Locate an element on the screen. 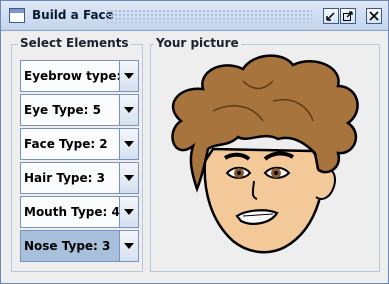  minimize-button is located at coordinates (331, 16).